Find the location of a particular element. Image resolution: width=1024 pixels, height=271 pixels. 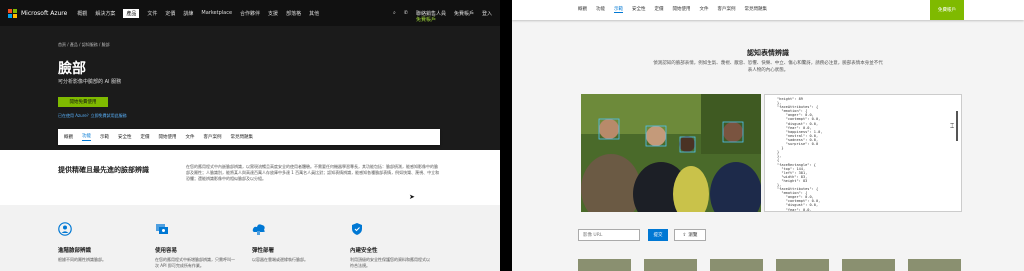

feature-card: 使用容易 在您的應用程式中新增臉部辨識，只需呼叫一次 API 即可完成所有作業。 is located at coordinates (195, 245).